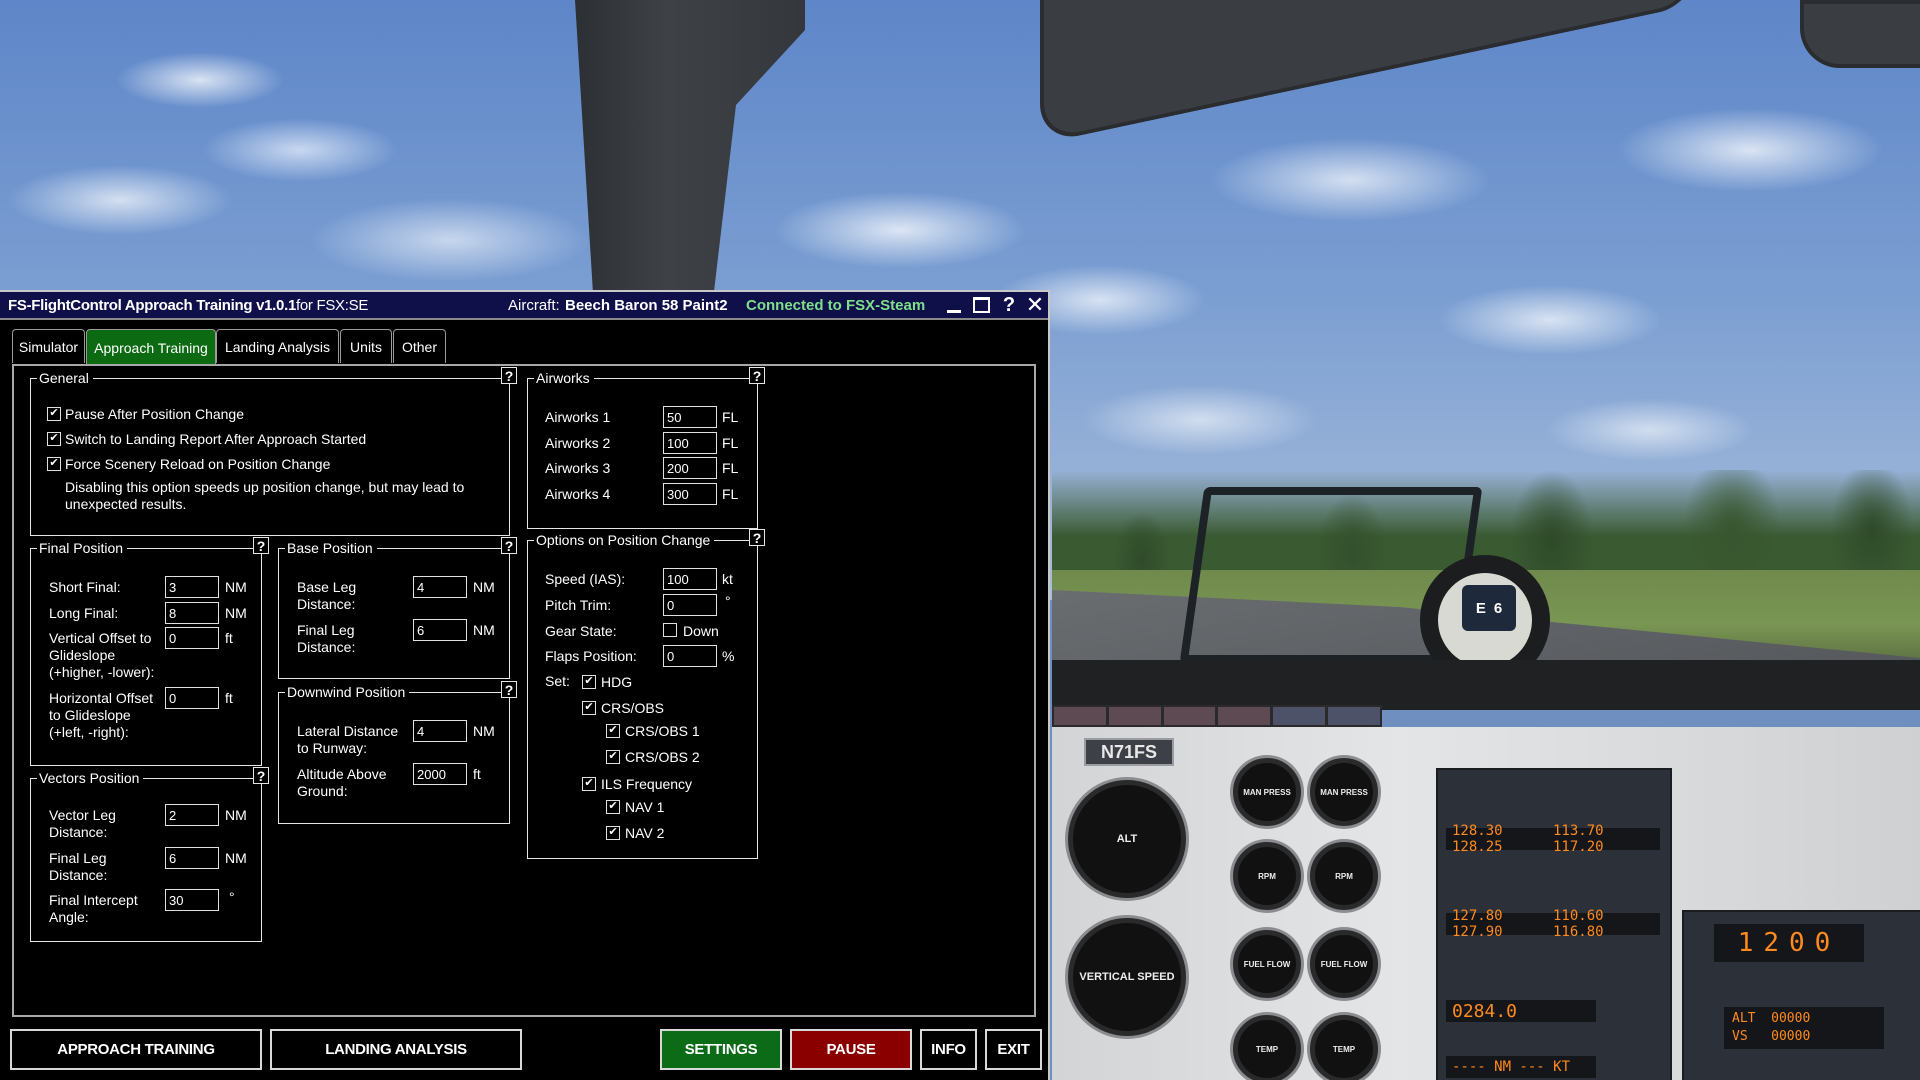 This screenshot has height=1080, width=1920. I want to click on autopilot-display: ALT 00000 VS 00000, so click(1804, 1028).